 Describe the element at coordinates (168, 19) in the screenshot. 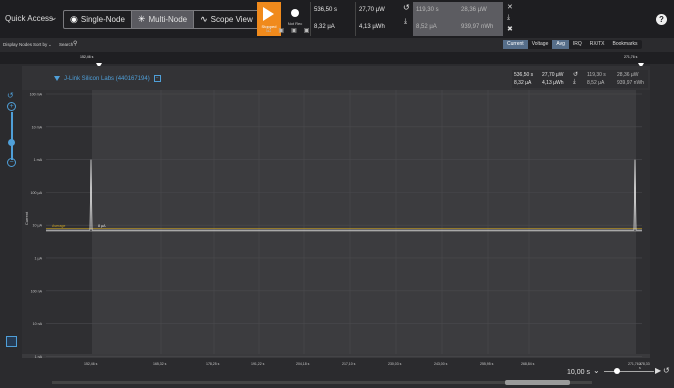

I see `mode-label: Multi-Node` at that location.